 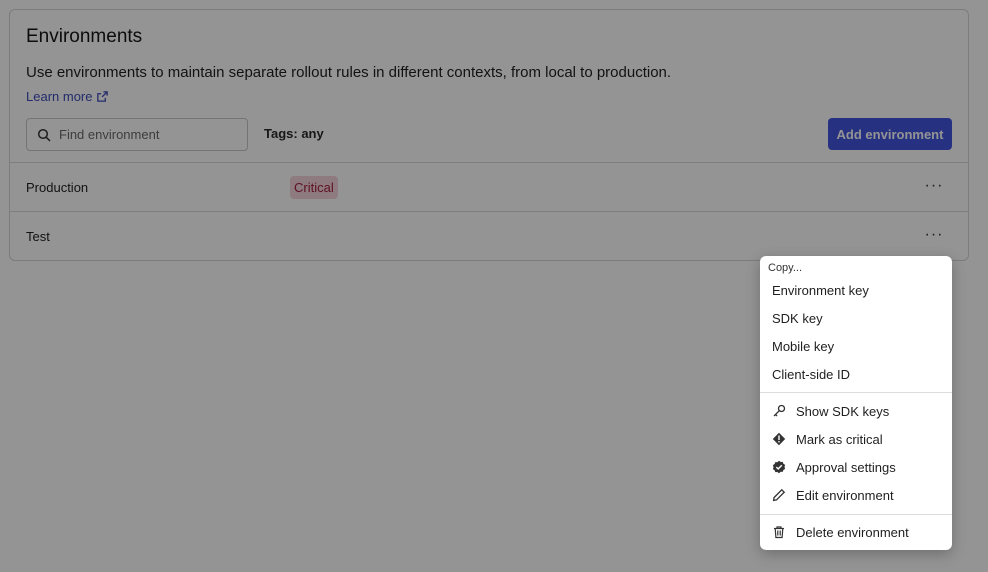 I want to click on trash-icon, so click(x=779, y=532).